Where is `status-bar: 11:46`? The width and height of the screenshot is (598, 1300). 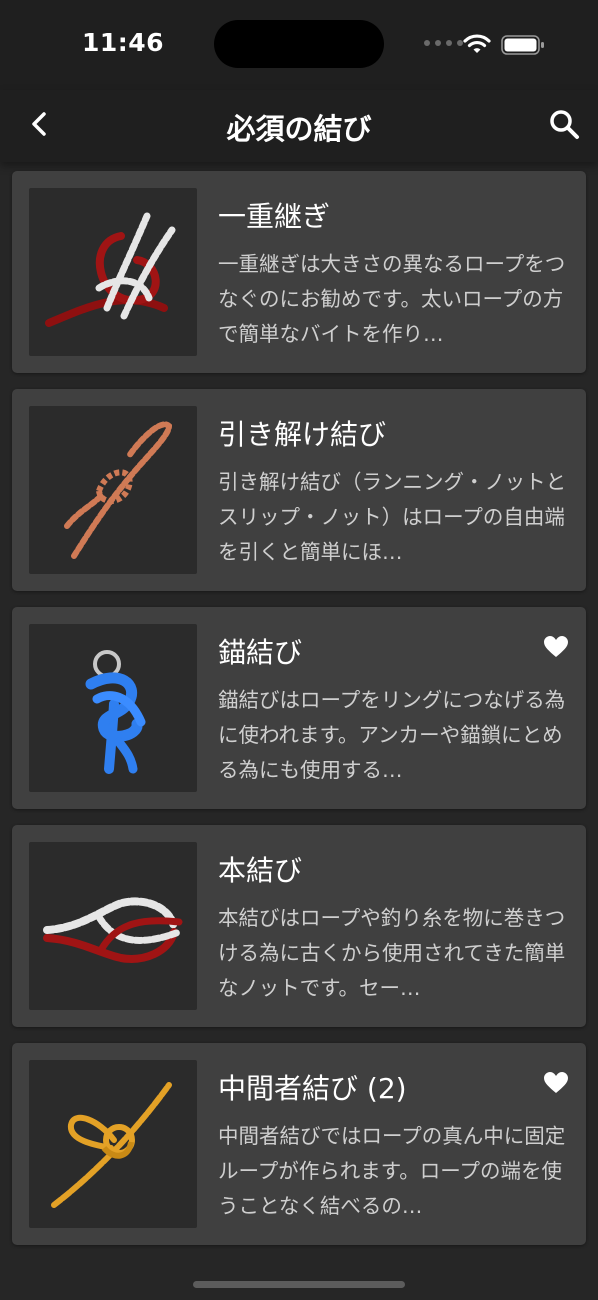 status-bar: 11:46 is located at coordinates (299, 45).